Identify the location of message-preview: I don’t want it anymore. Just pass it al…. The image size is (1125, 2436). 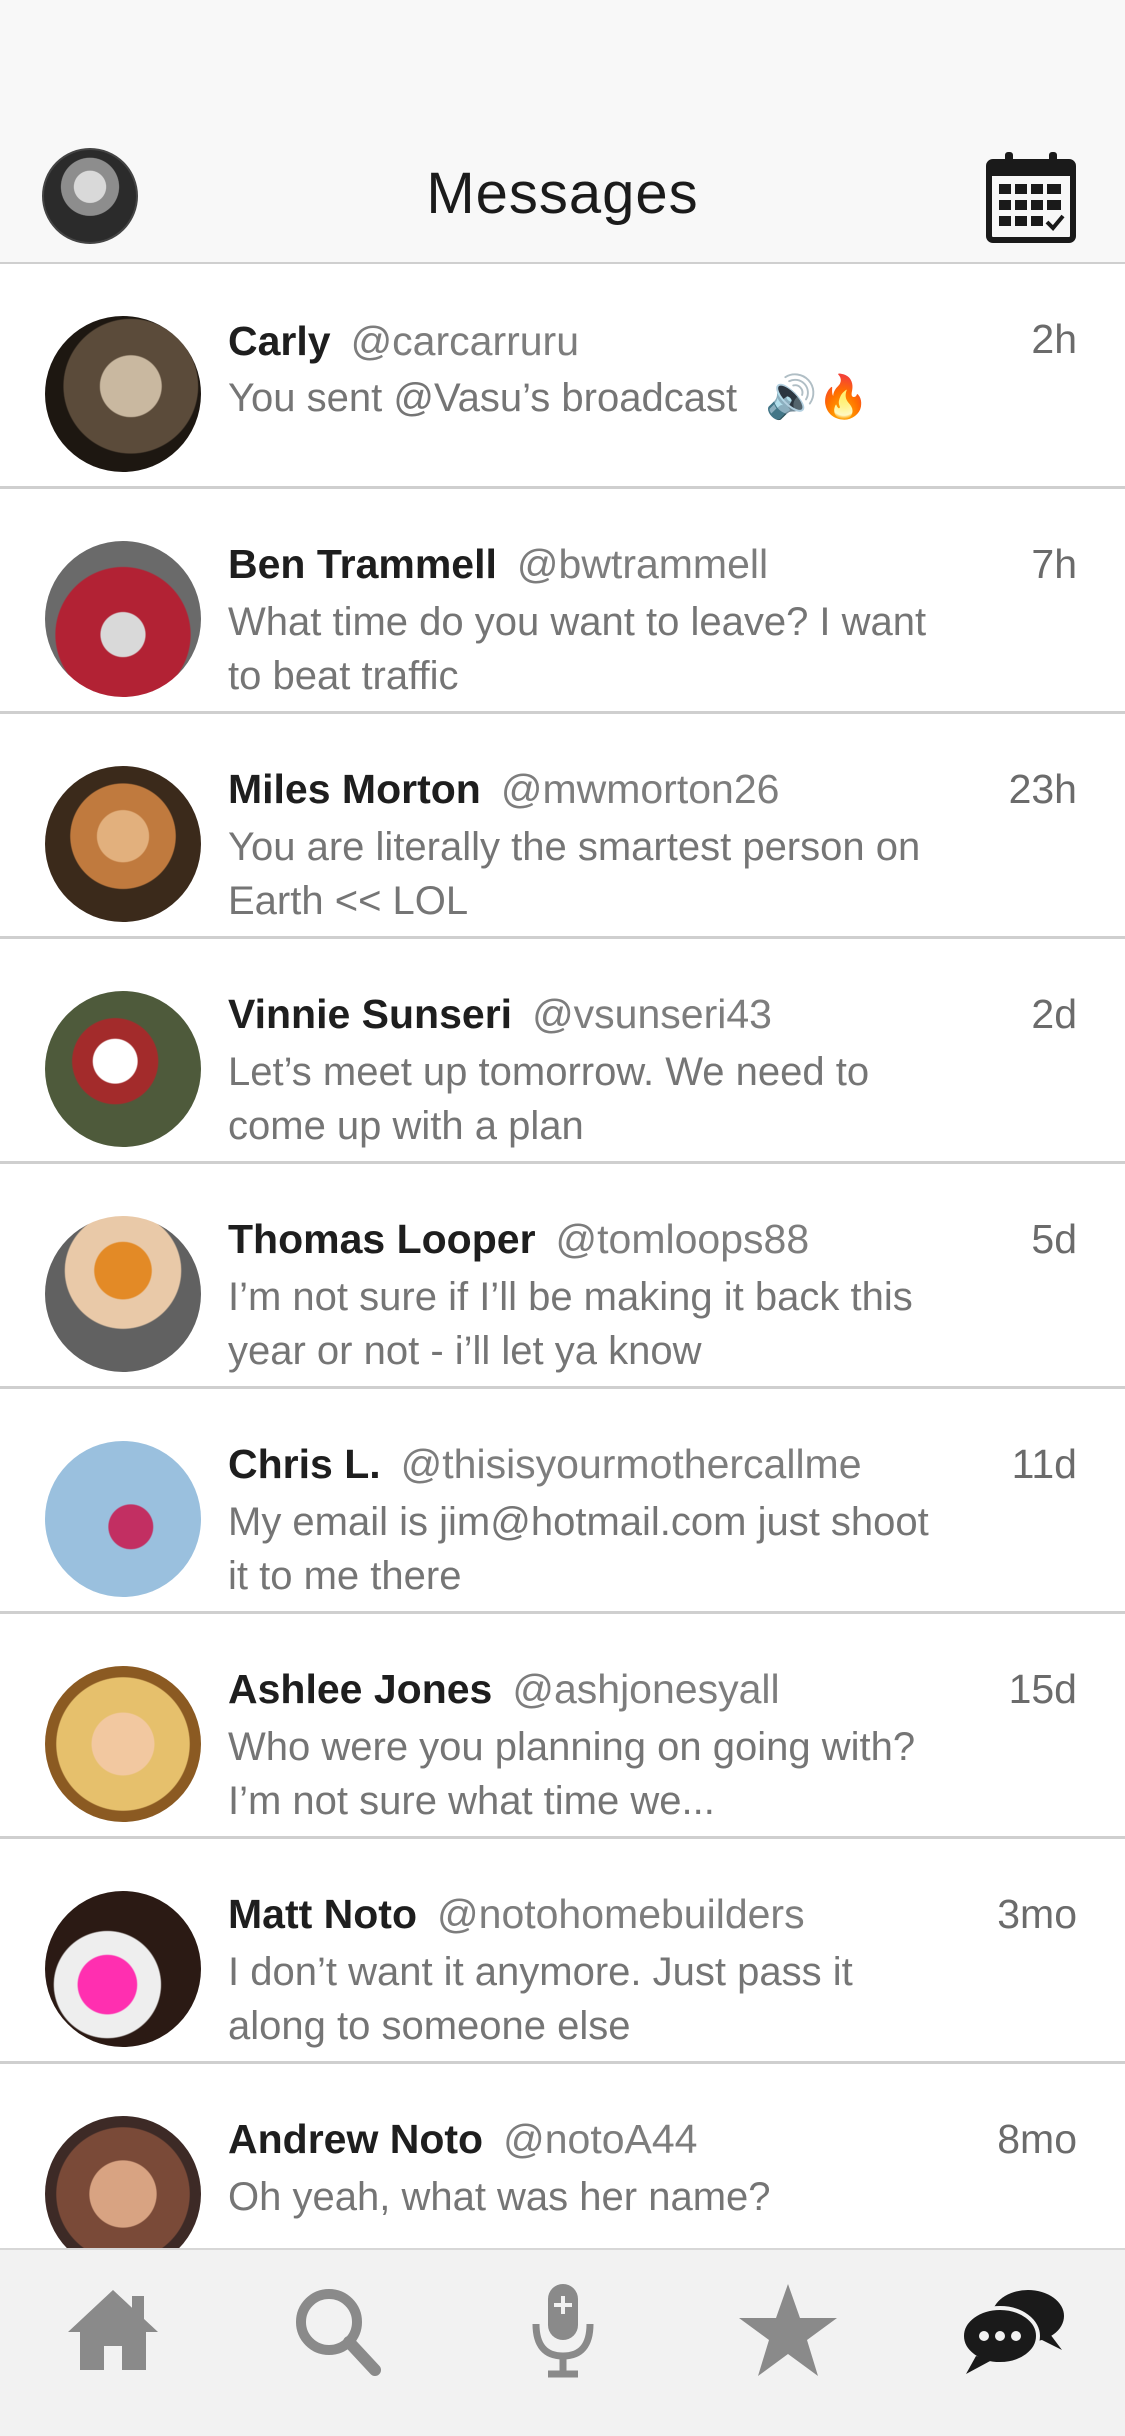
(540, 1999).